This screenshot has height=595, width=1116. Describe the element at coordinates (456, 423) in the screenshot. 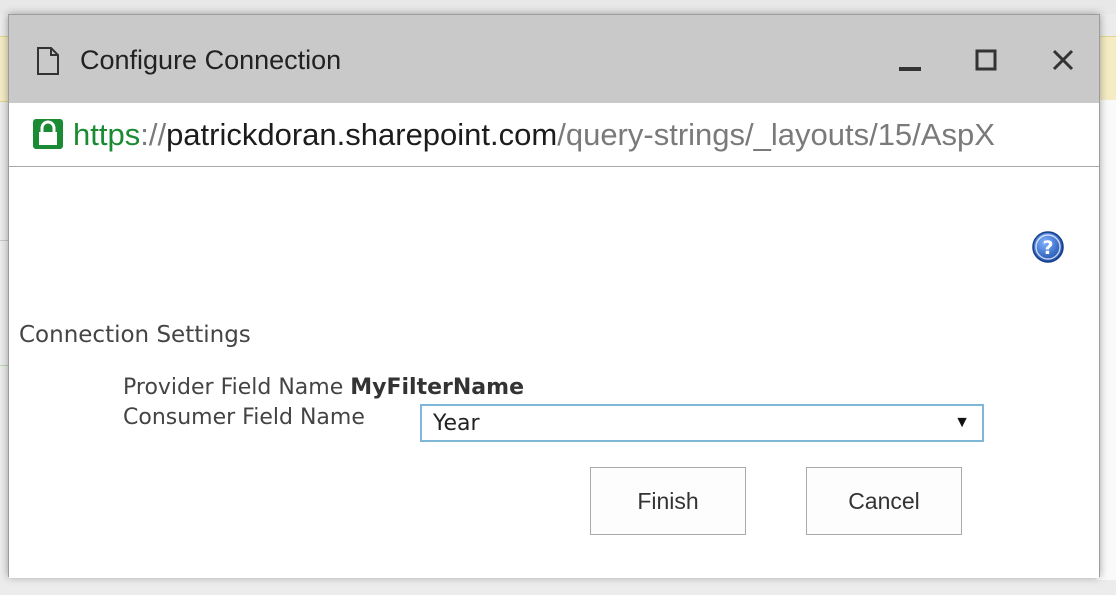

I see `consumer-field-selected-value: Year` at that location.